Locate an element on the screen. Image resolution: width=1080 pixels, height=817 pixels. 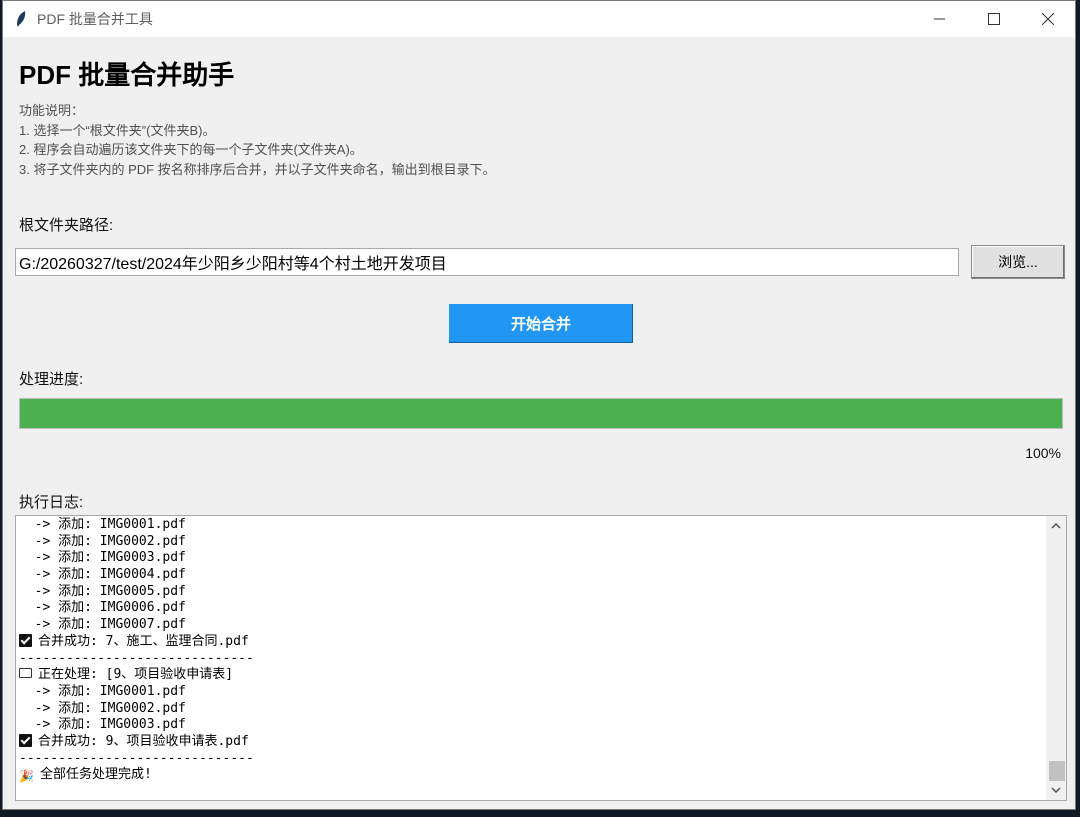
scroll-up-arrow-icon is located at coordinates (1056, 526).